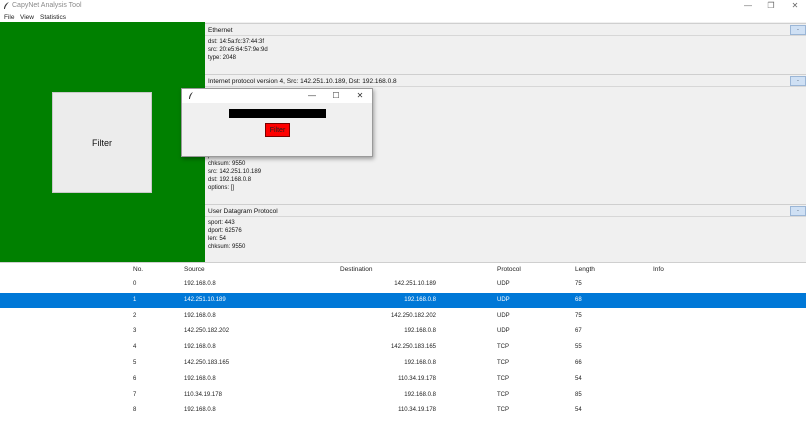 This screenshot has height=432, width=806. What do you see at coordinates (403, 363) in the screenshot?
I see `table-row: 5 142.250.183.165 192.168.0.8 TCP 66` at bounding box center [403, 363].